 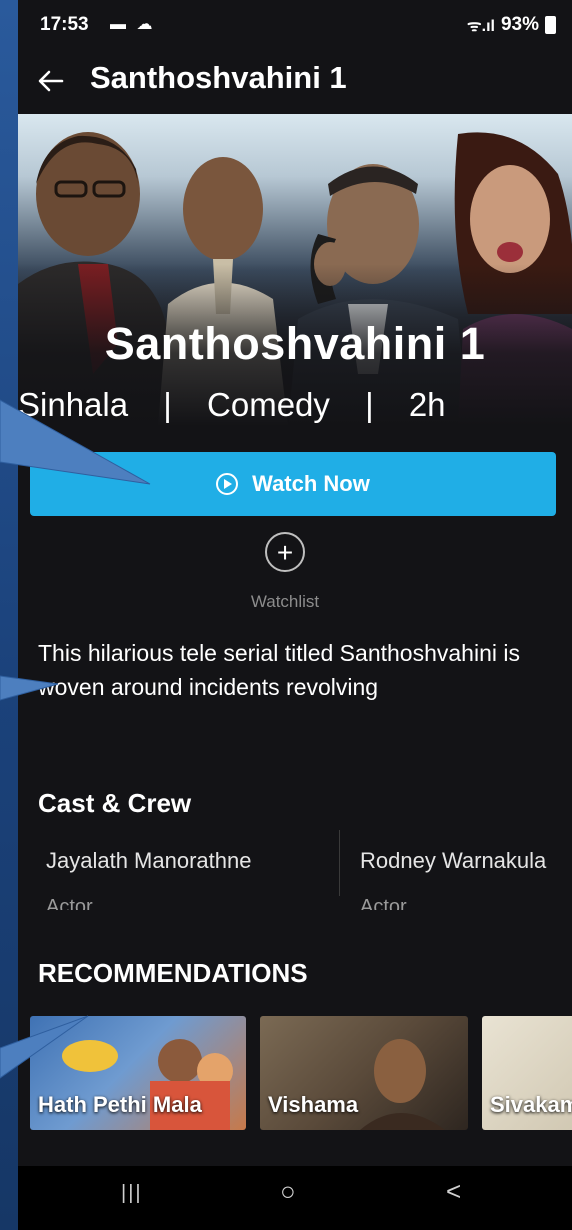 I want to click on callout-arrows, so click(x=75, y=739).